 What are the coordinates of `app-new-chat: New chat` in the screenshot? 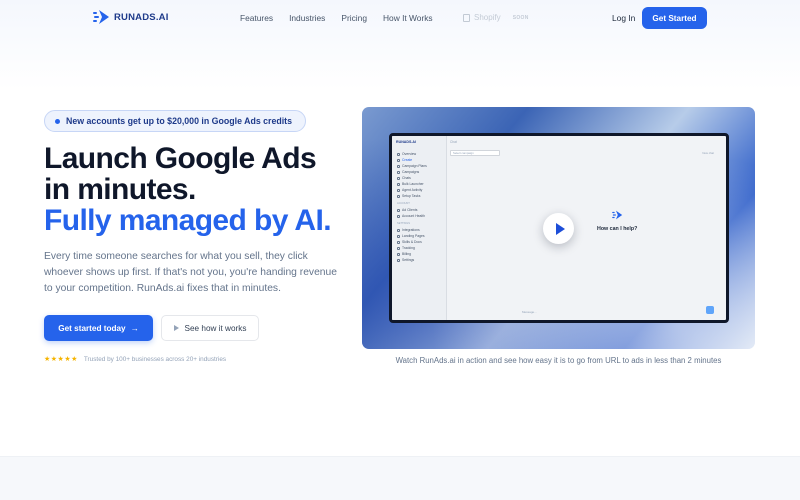 It's located at (708, 153).